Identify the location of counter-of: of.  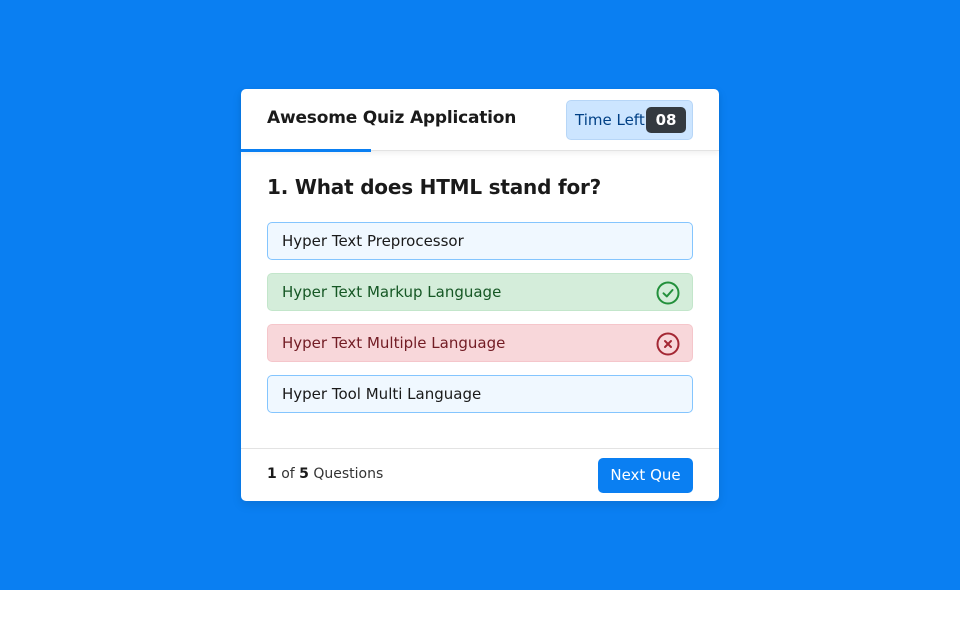
(288, 474).